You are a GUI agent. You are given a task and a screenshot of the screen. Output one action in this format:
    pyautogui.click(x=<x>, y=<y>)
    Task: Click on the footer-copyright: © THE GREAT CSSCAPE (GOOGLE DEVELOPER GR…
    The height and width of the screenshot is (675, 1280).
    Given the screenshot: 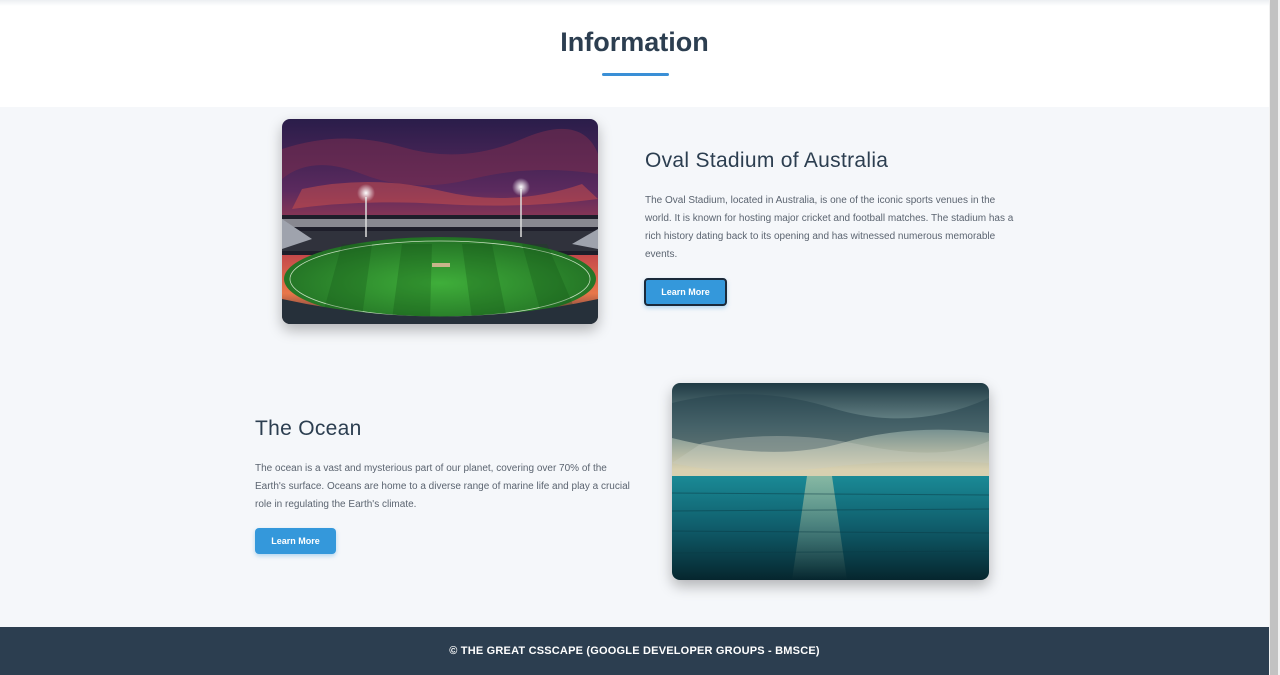 What is the action you would take?
    pyautogui.click(x=634, y=651)
    